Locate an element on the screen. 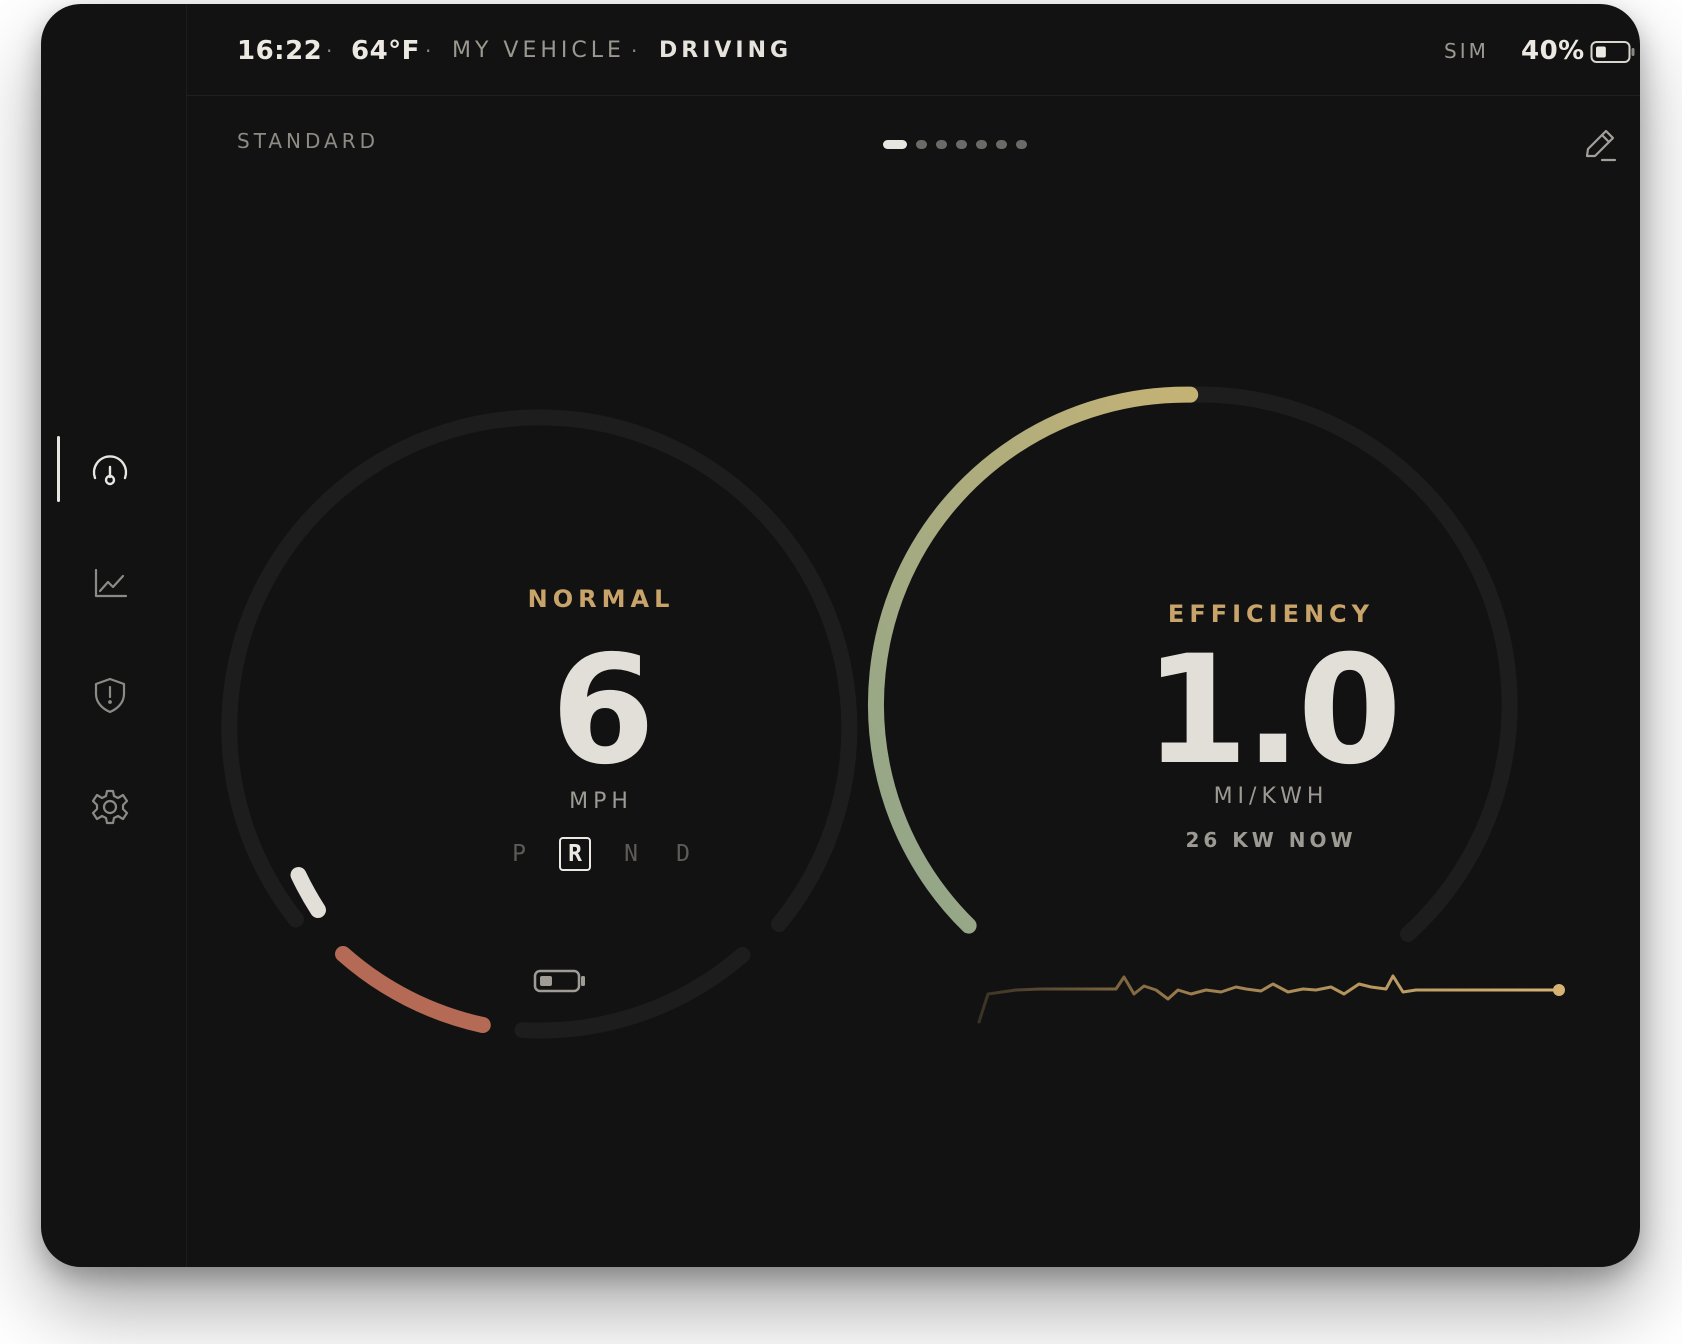  regen-arc is located at coordinates (413, 989).